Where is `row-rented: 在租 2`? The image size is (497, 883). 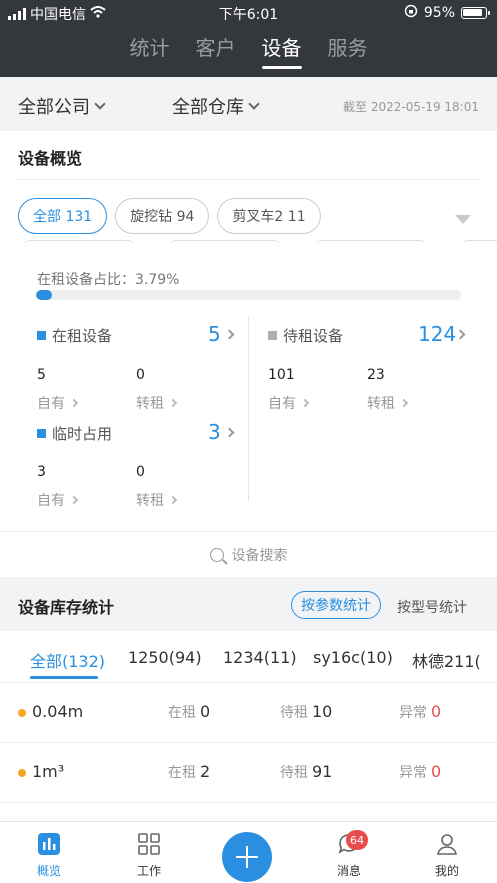 row-rented: 在租 2 is located at coordinates (189, 771).